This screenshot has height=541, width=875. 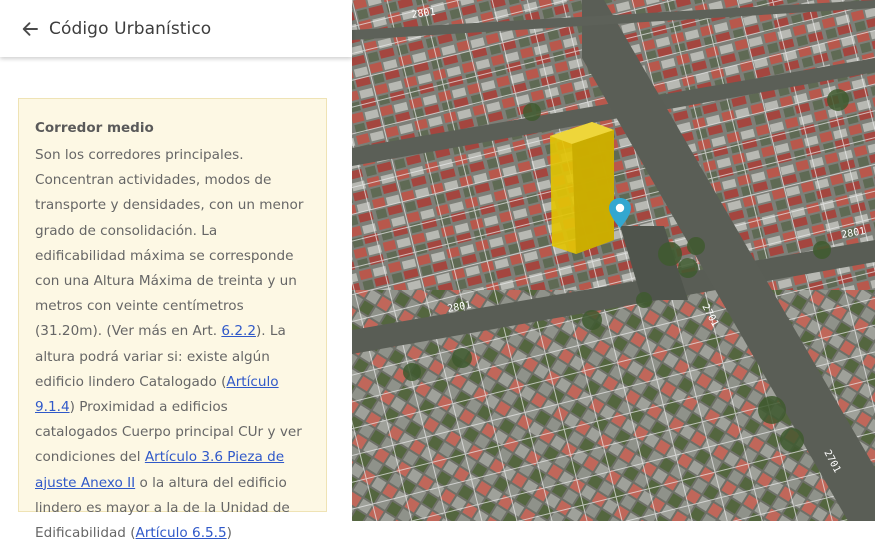 I want to click on panel-header: Código Urbanístico, so click(x=176, y=28).